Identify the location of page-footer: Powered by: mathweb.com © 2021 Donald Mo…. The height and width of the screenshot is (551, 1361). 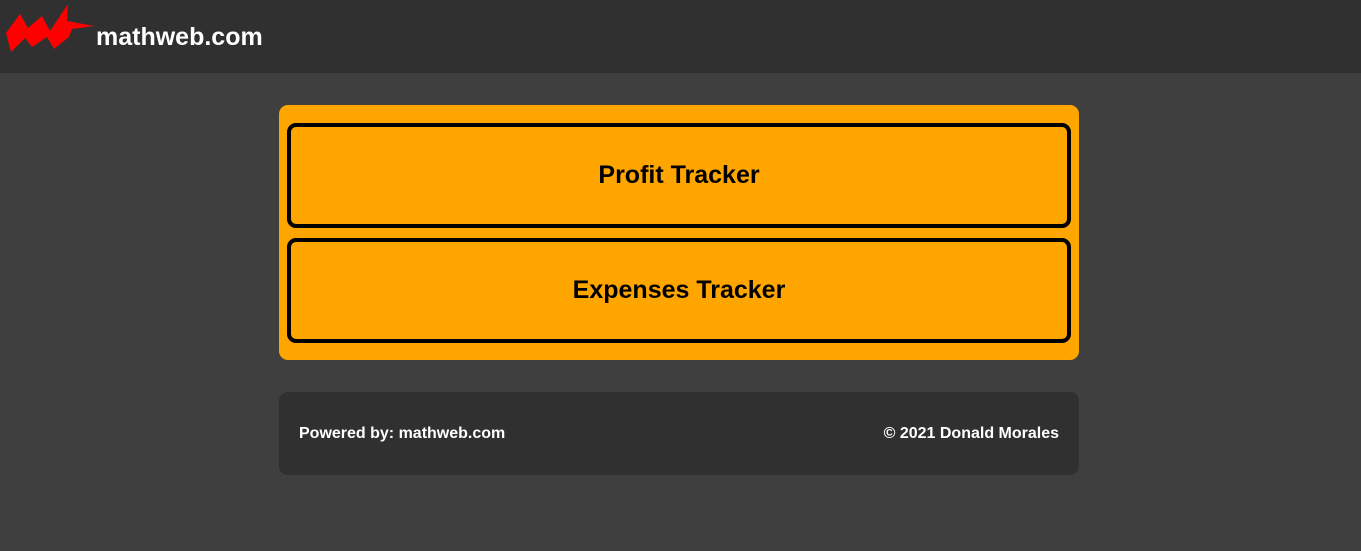
(679, 433).